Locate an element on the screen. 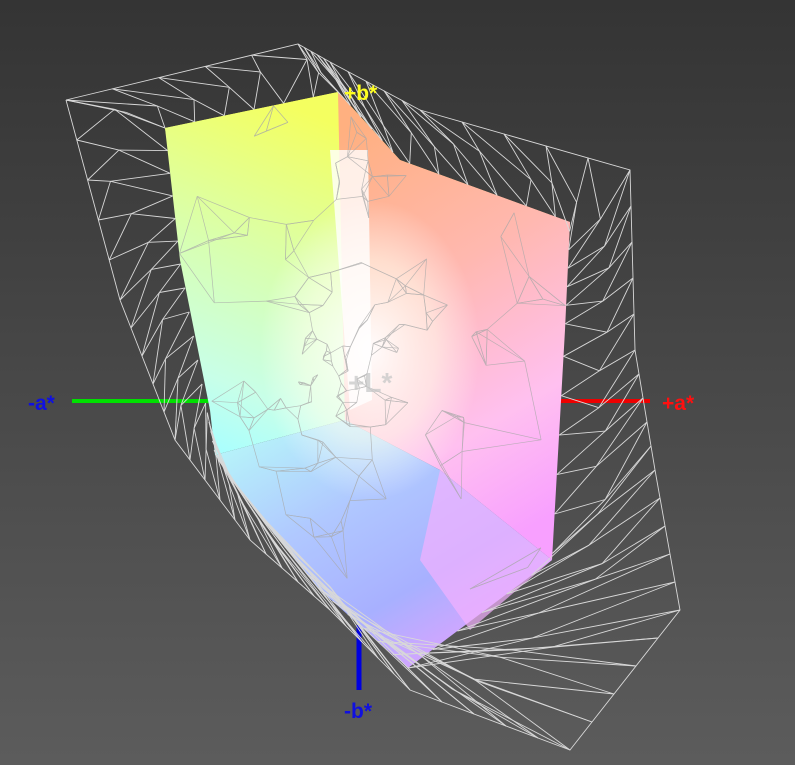 This screenshot has width=795, height=765. plus-b-axis-label: +b* is located at coordinates (361, 93).